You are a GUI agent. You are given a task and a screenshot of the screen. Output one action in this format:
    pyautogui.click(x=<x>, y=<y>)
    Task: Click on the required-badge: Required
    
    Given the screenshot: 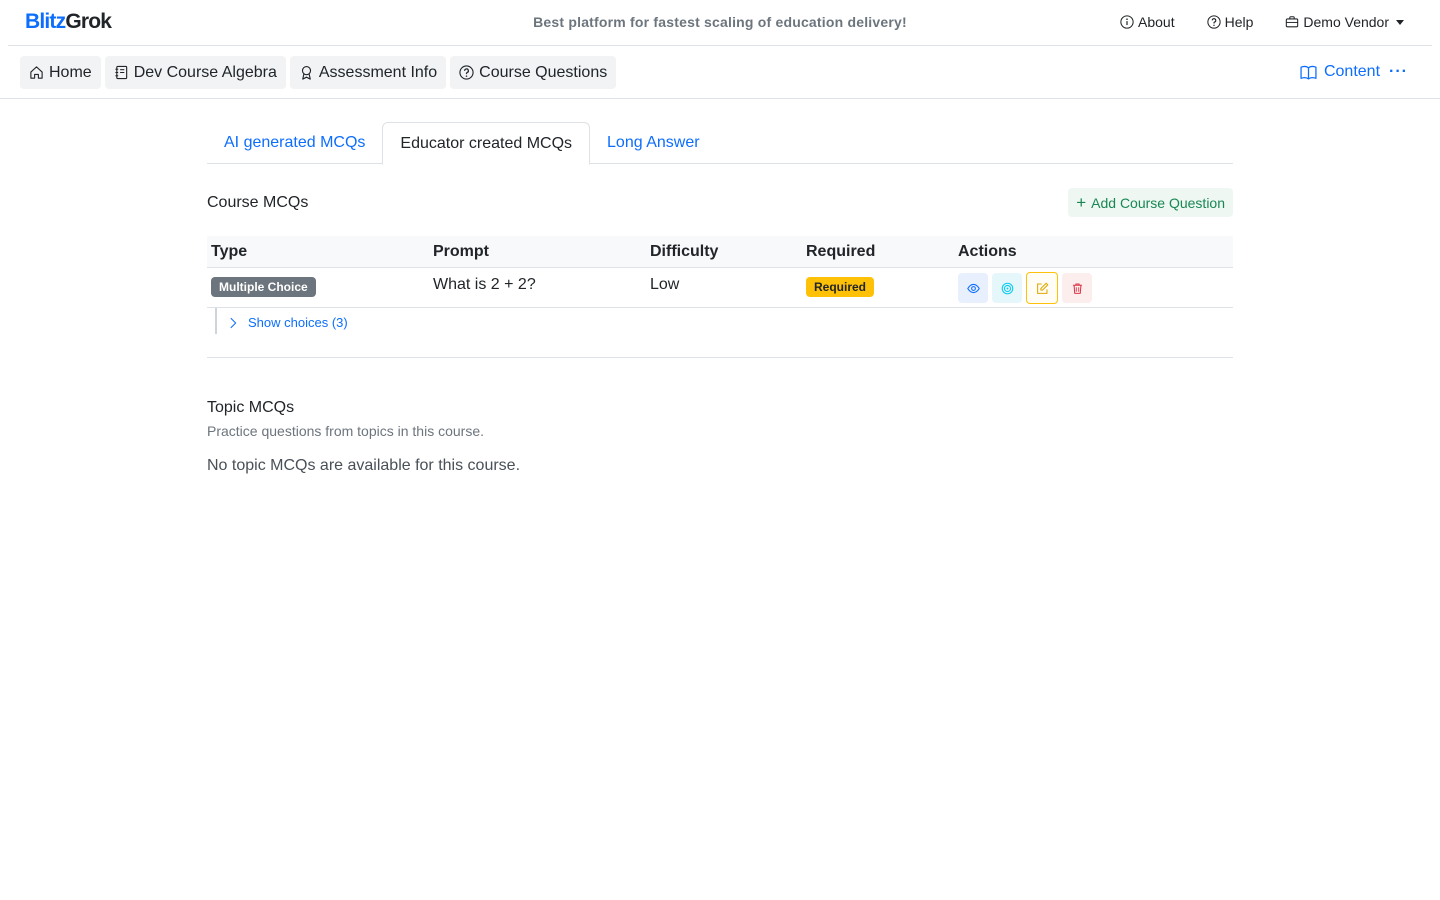 What is the action you would take?
    pyautogui.click(x=840, y=287)
    